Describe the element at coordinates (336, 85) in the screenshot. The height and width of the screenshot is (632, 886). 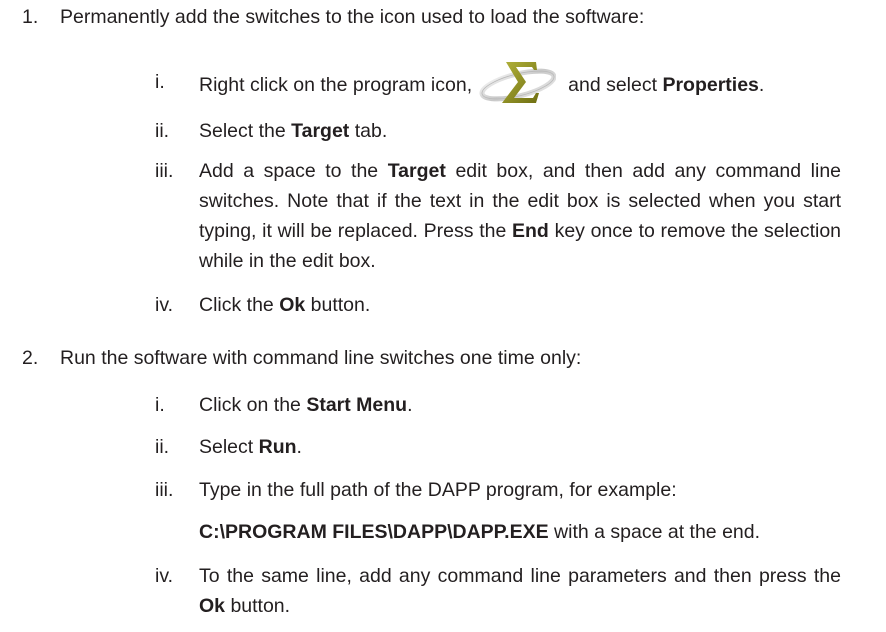
I see `substep-text-part: Right click on the program icon,` at that location.